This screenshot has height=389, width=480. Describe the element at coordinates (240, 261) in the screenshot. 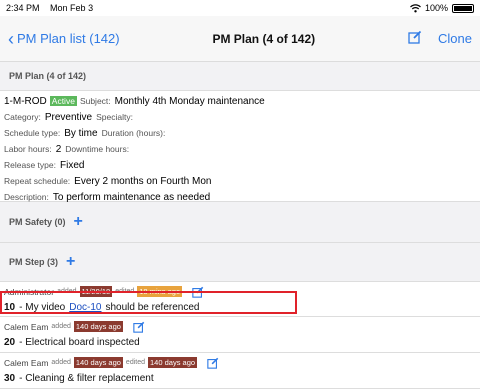

I see `pm-step-section-header: PM Step (3) +` at that location.